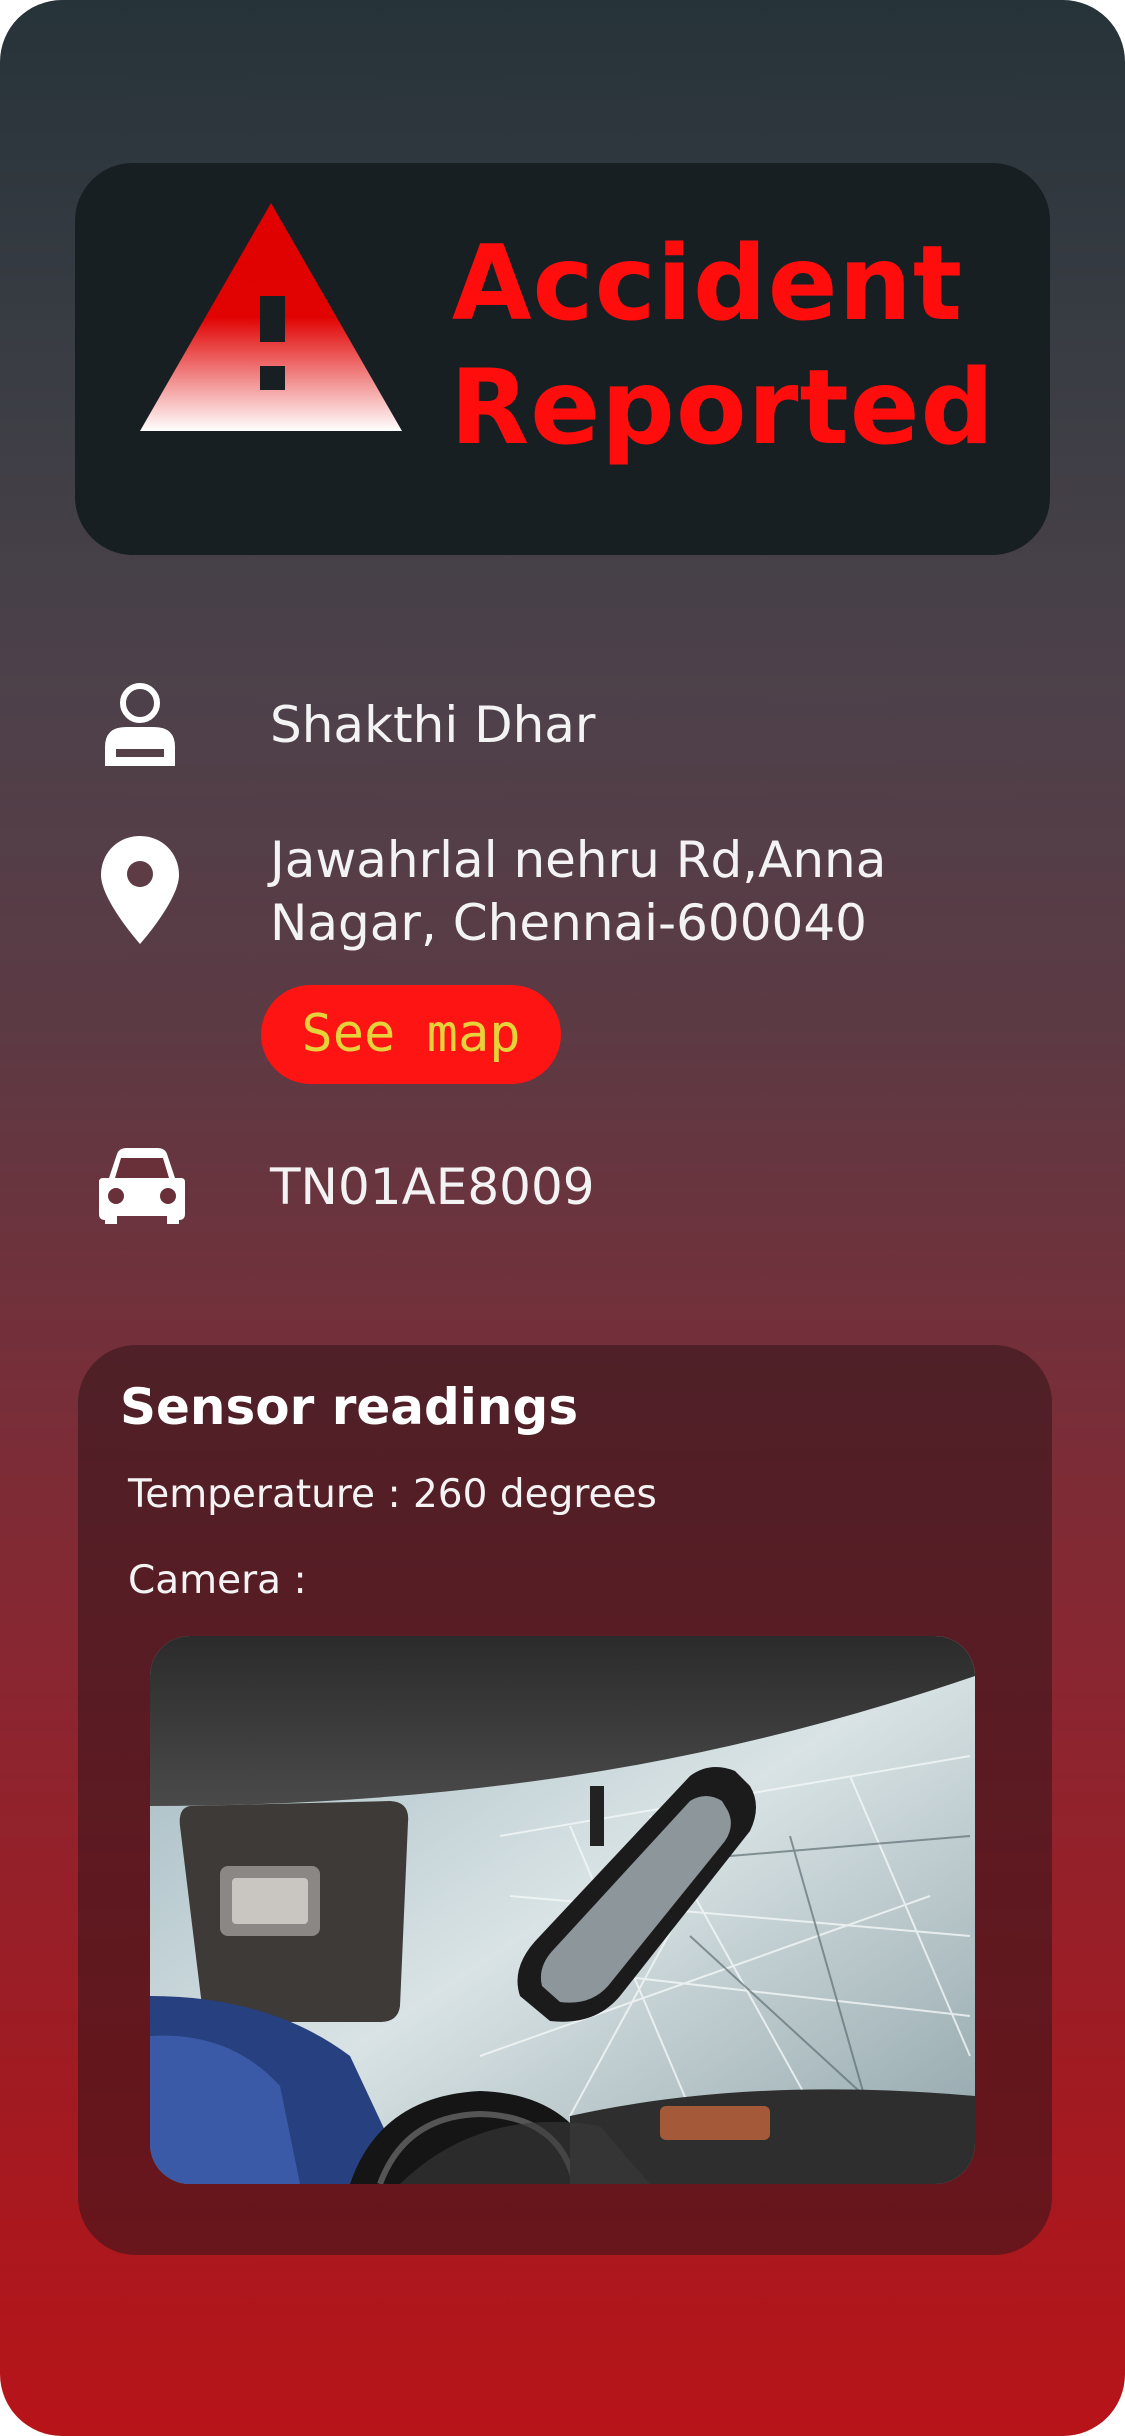 This screenshot has width=1125, height=2436. What do you see at coordinates (349, 1407) in the screenshot?
I see `sensor-title: Sensor readings` at bounding box center [349, 1407].